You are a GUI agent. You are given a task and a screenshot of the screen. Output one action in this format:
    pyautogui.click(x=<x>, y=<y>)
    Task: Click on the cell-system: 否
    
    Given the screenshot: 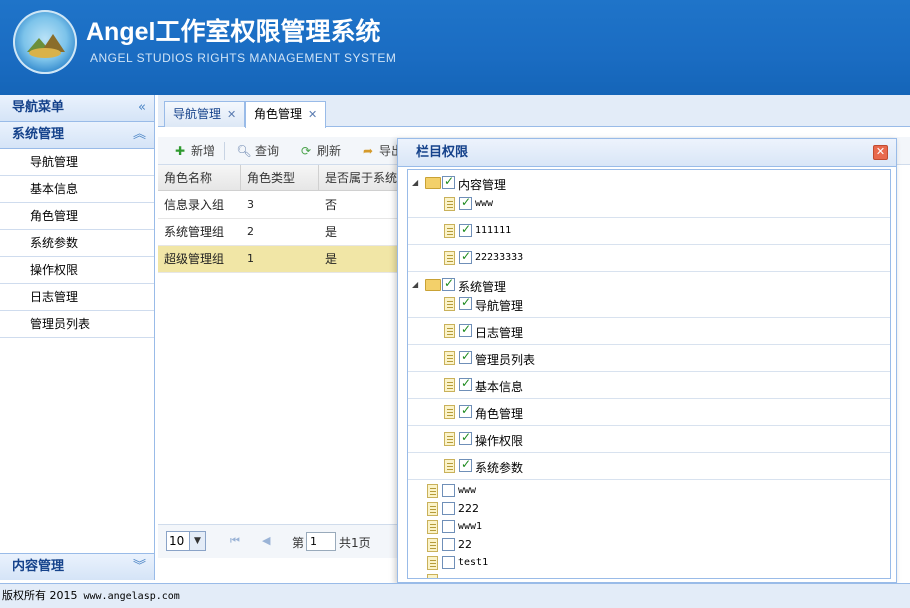 What is the action you would take?
    pyautogui.click(x=331, y=205)
    